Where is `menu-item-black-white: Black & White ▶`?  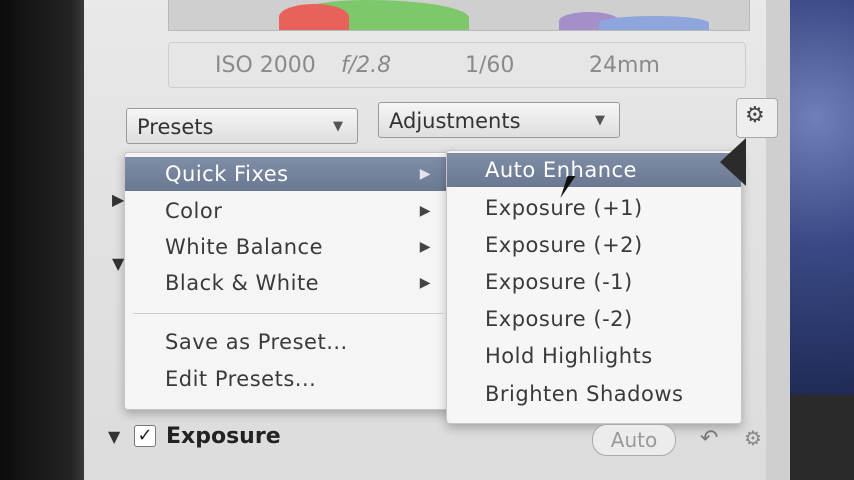 menu-item-black-white: Black & White ▶ is located at coordinates (288, 283).